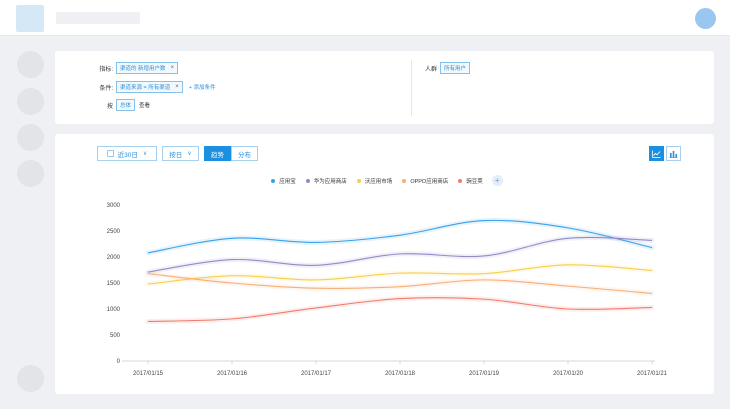  I want to click on group-row: 按 总体 查看, so click(102, 105).